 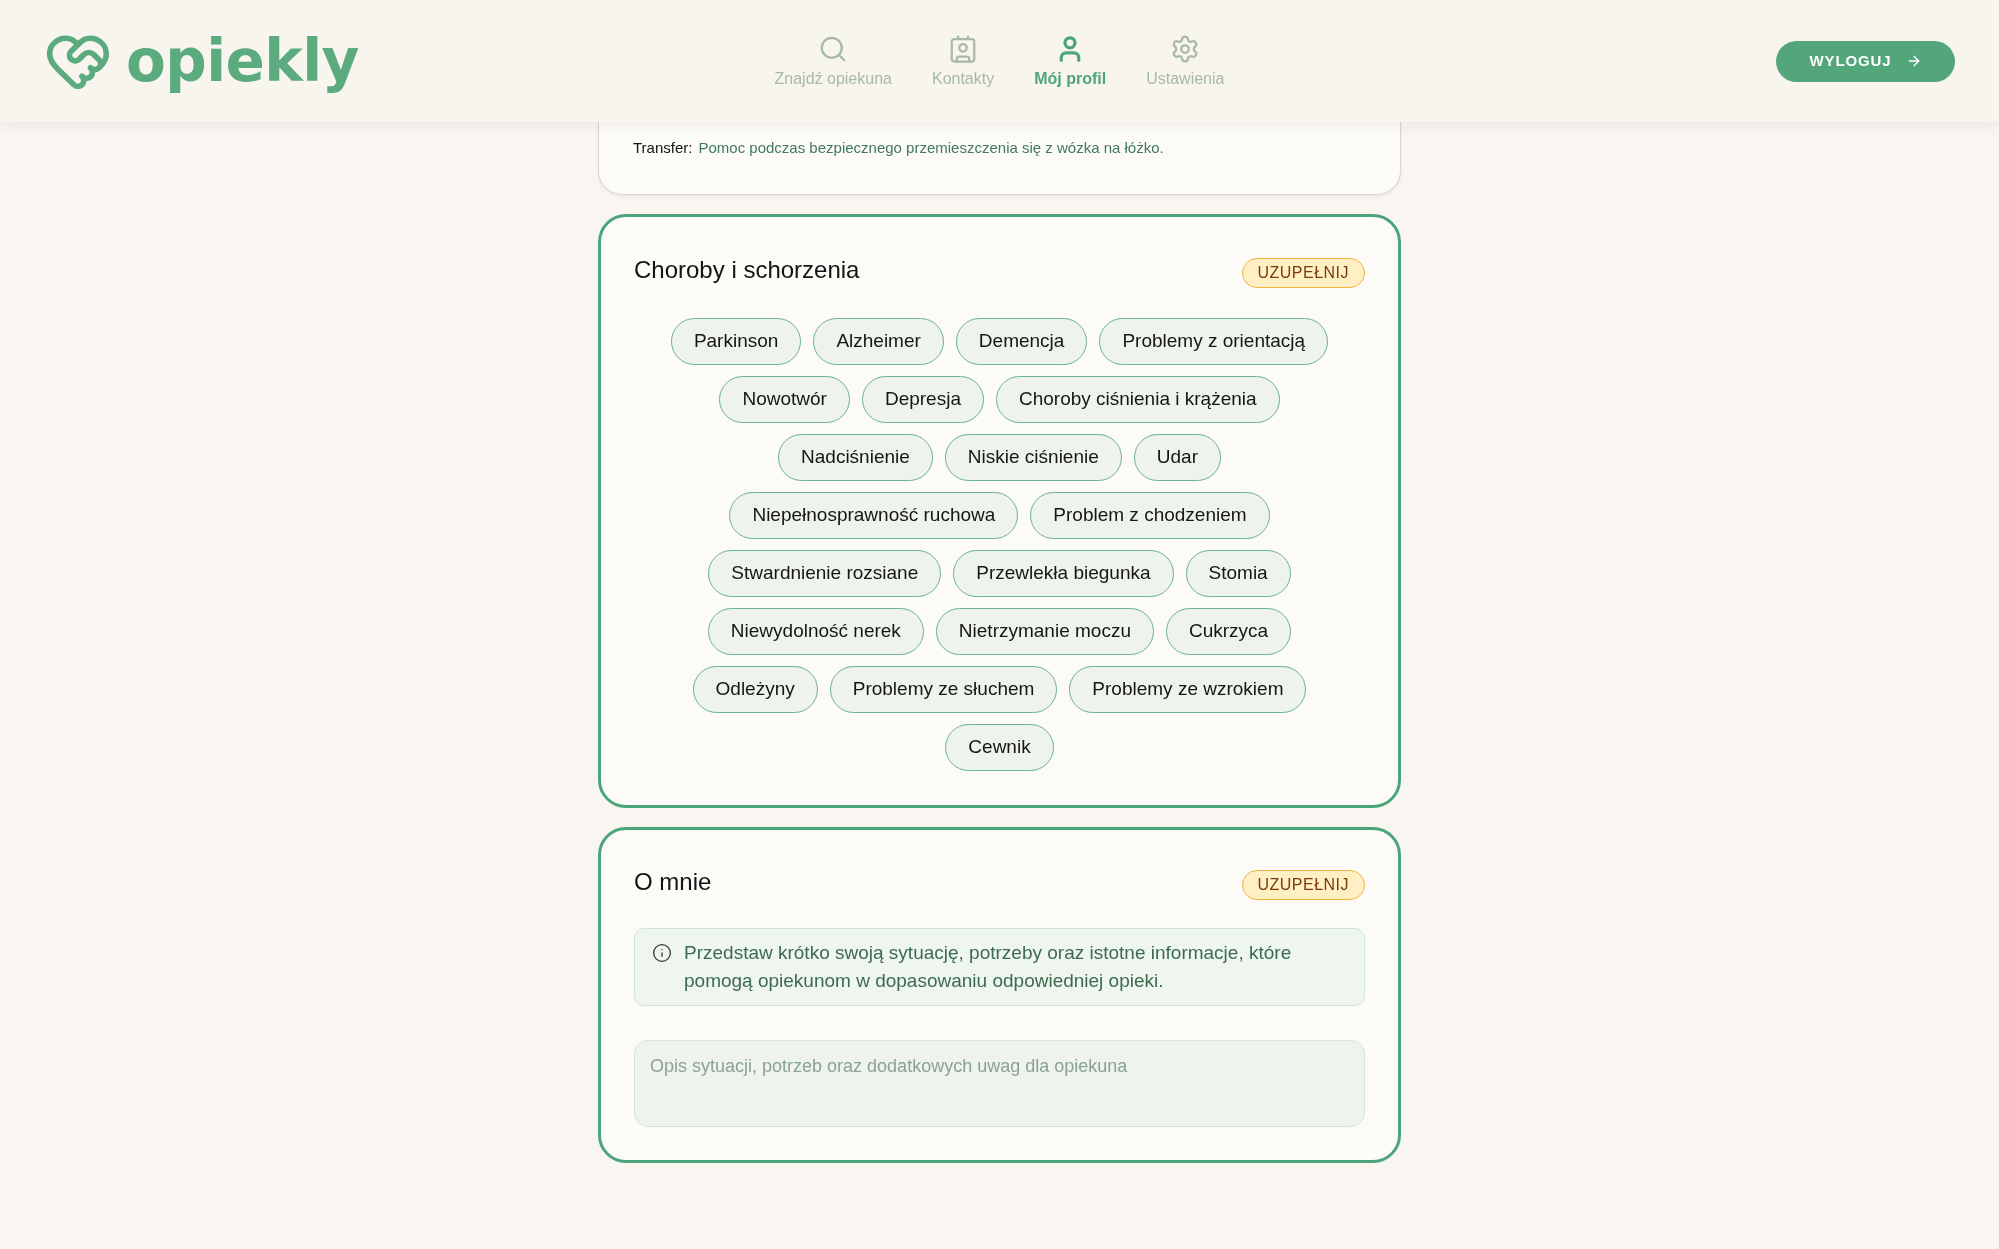 I want to click on nav-tab: Kontakty, so click(x=963, y=61).